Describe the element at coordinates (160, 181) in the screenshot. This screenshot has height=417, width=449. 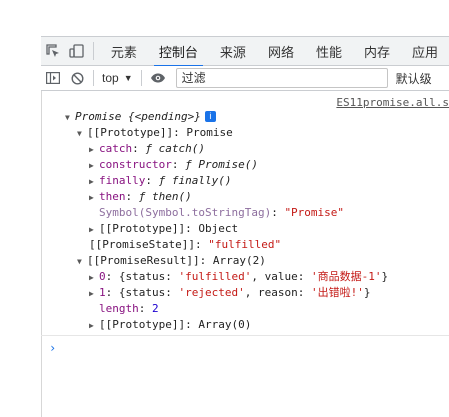
I see `tree-row-finally: ▶ finally: ƒ finally()` at that location.